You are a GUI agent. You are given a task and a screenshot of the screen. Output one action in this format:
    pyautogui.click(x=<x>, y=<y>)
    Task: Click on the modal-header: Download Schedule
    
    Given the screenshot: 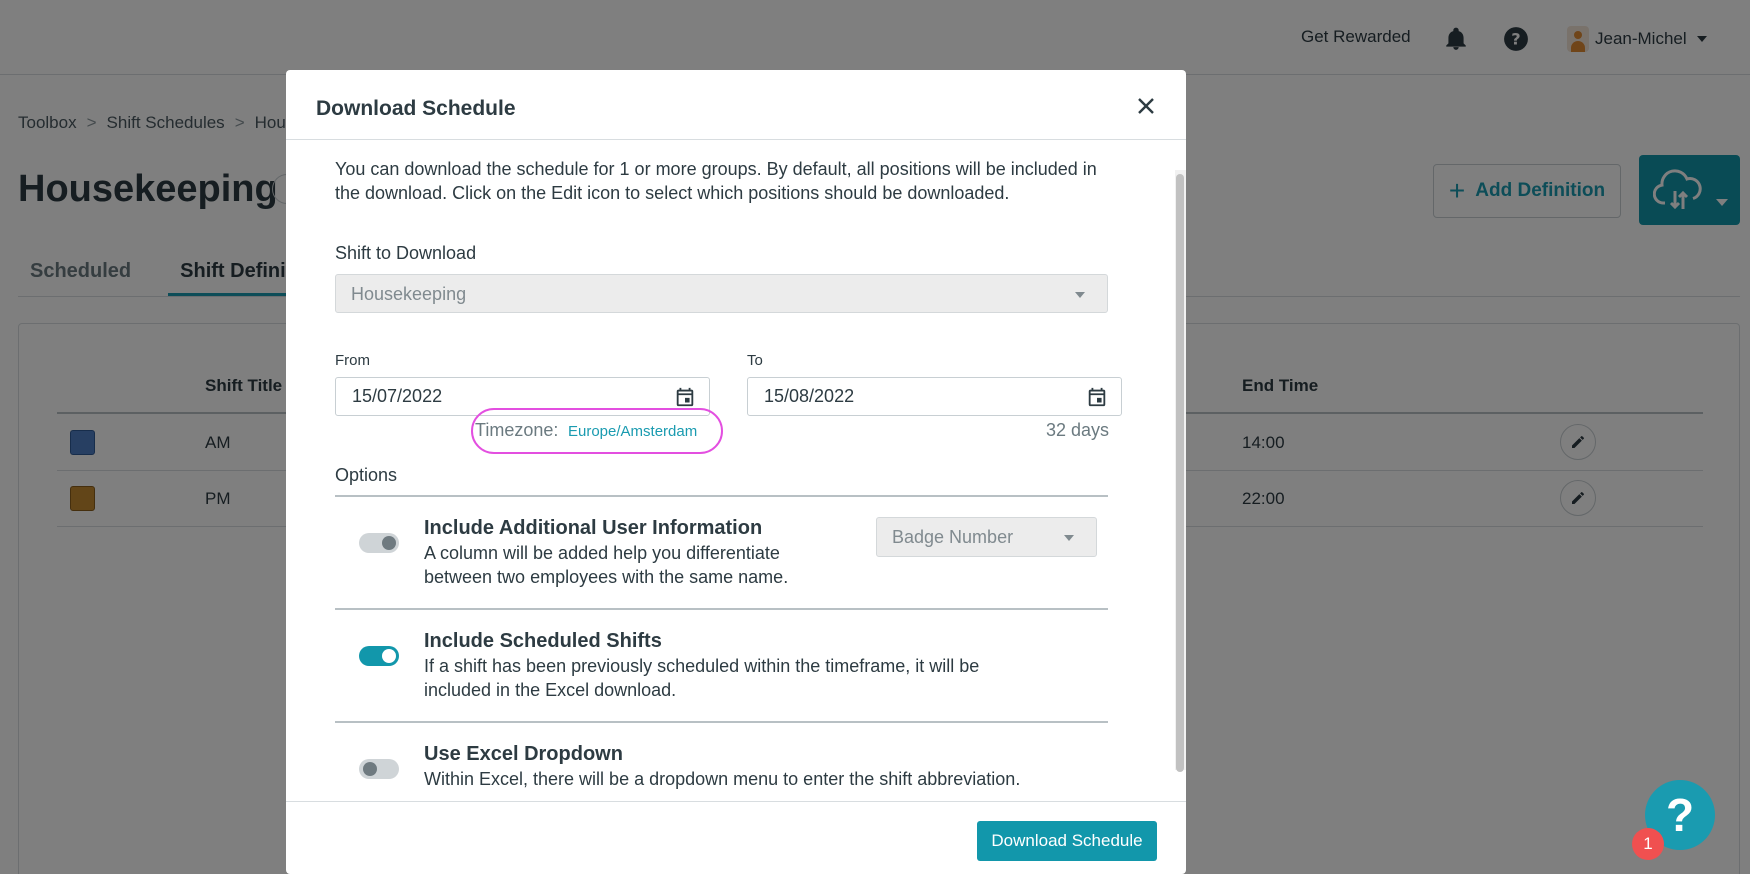 What is the action you would take?
    pyautogui.click(x=736, y=105)
    